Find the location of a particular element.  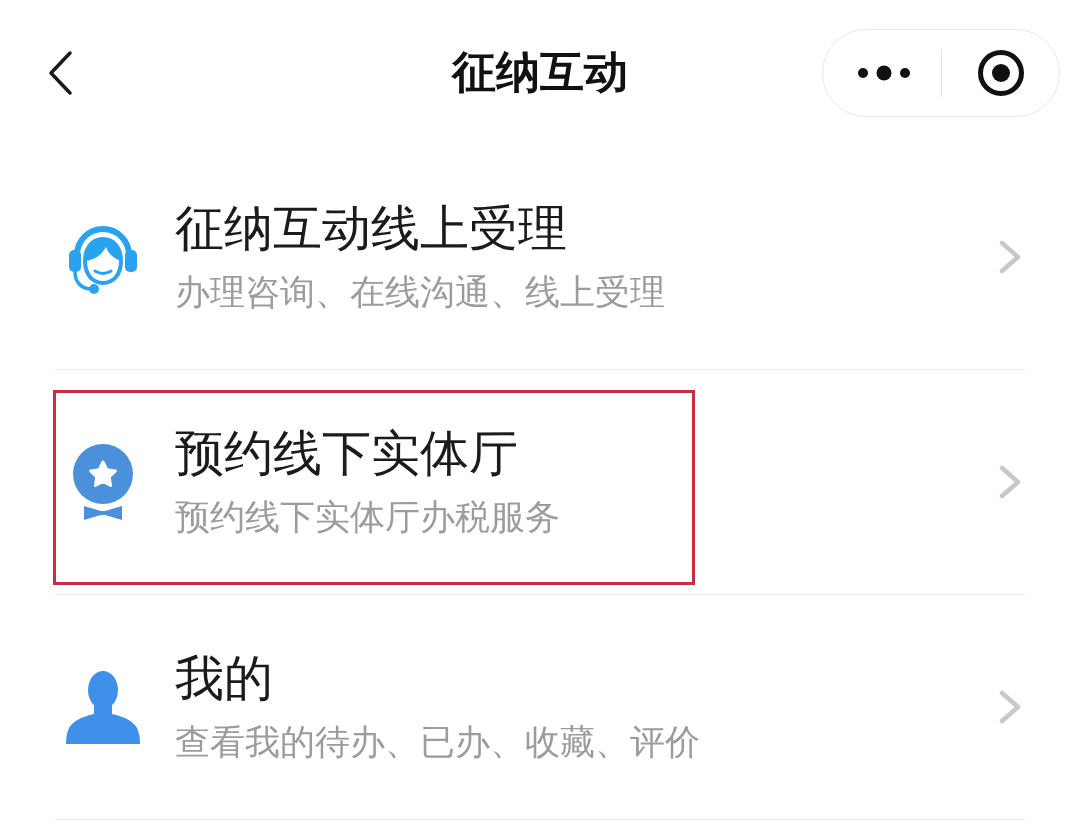

item-subtitle: 办理咨询、在线沟通、线上受理 is located at coordinates (420, 292).